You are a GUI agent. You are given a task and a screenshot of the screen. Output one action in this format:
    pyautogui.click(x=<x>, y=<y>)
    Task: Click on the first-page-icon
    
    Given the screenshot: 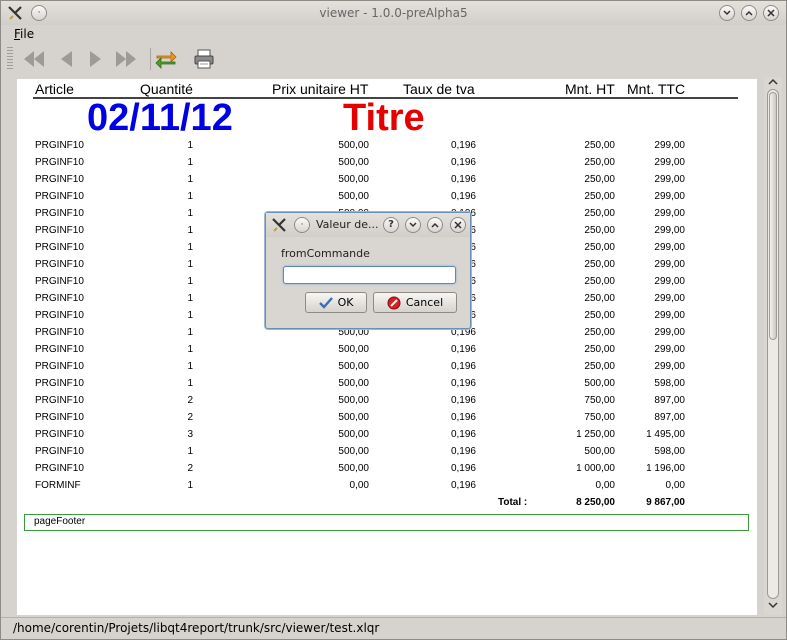 What is the action you would take?
    pyautogui.click(x=34, y=59)
    